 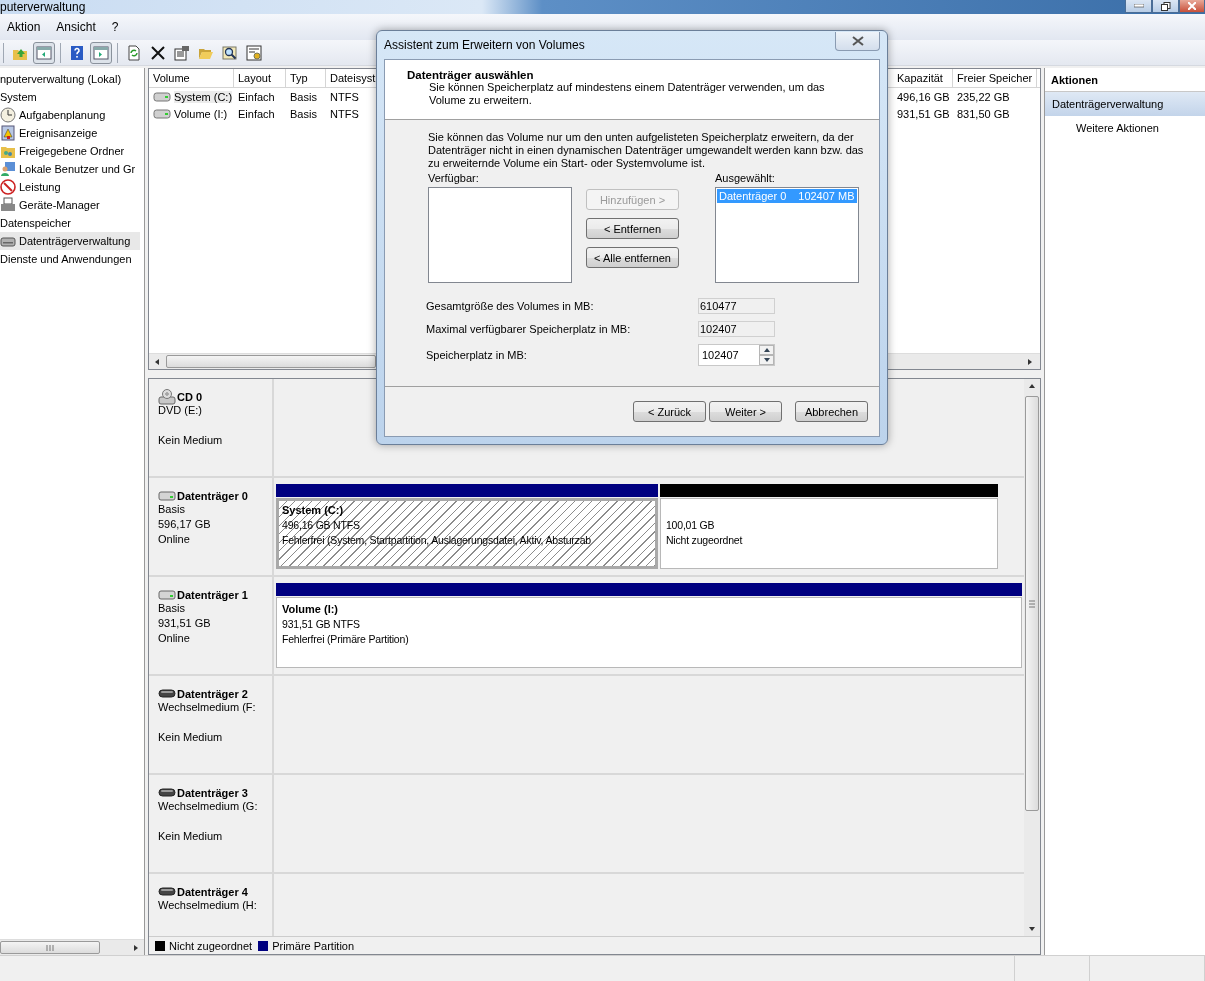 I want to click on table-cell: 496,16 GB, so click(x=923, y=96).